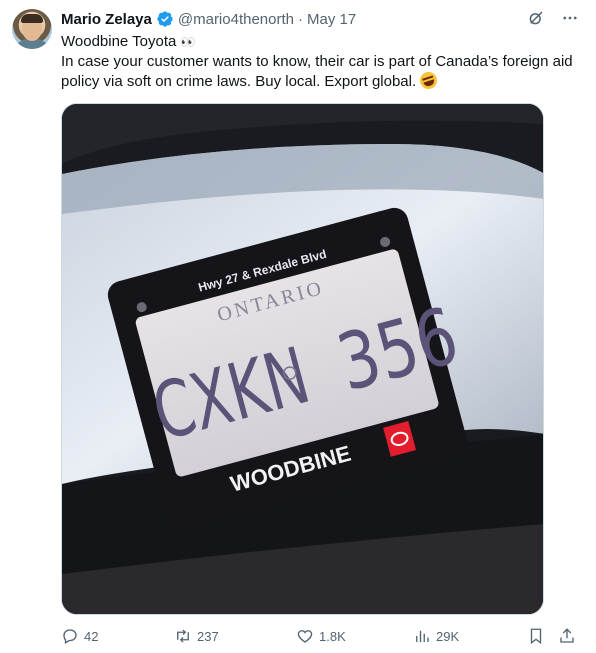  Describe the element at coordinates (422, 636) in the screenshot. I see `views-chart-icon` at that location.